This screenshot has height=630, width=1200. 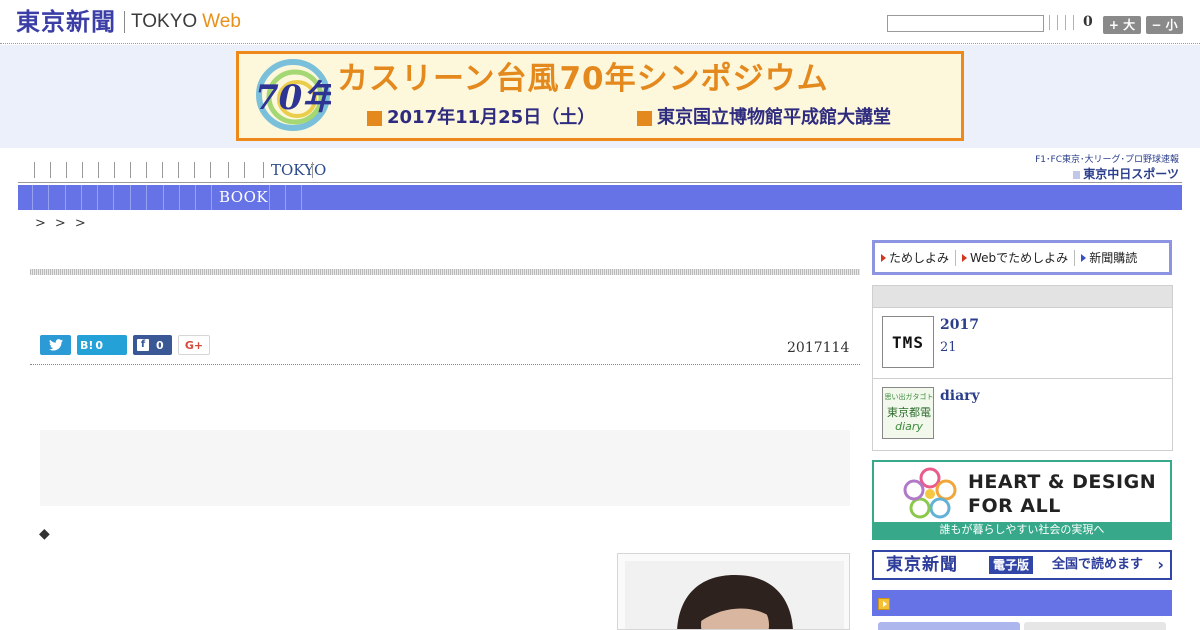 I want to click on font-size-value: 0, so click(x=1088, y=22).